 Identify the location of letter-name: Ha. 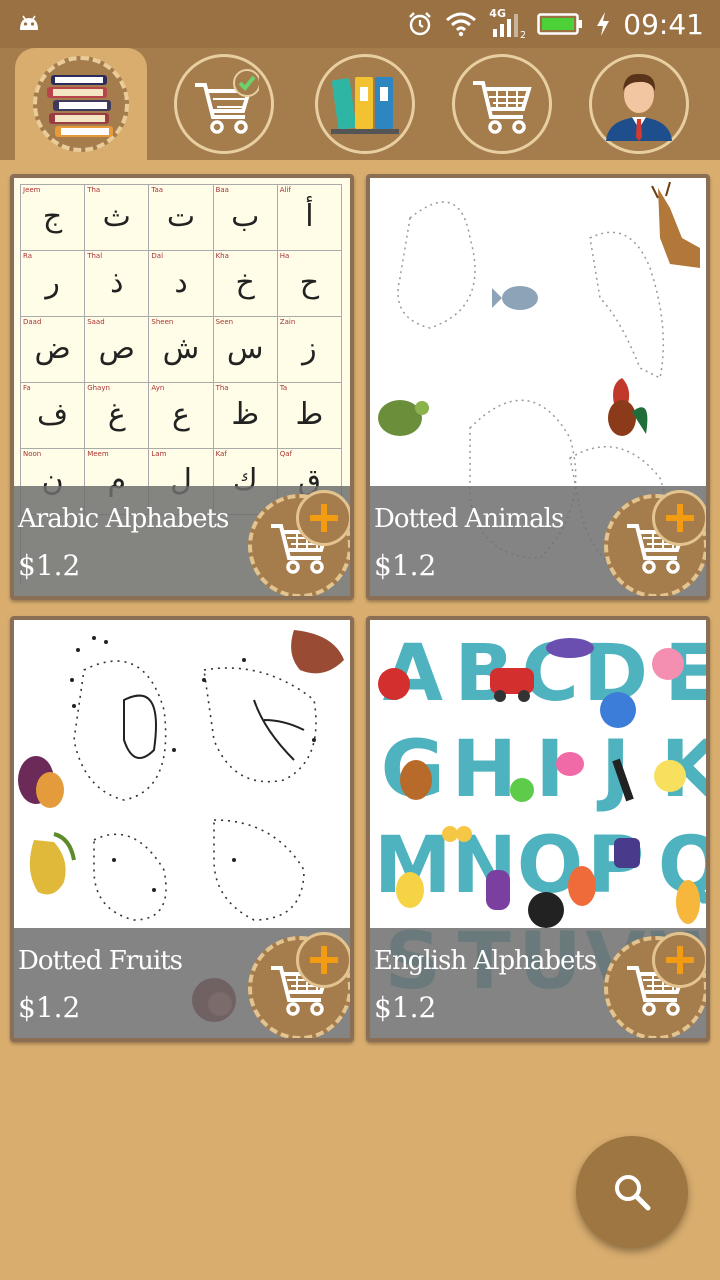
(284, 256).